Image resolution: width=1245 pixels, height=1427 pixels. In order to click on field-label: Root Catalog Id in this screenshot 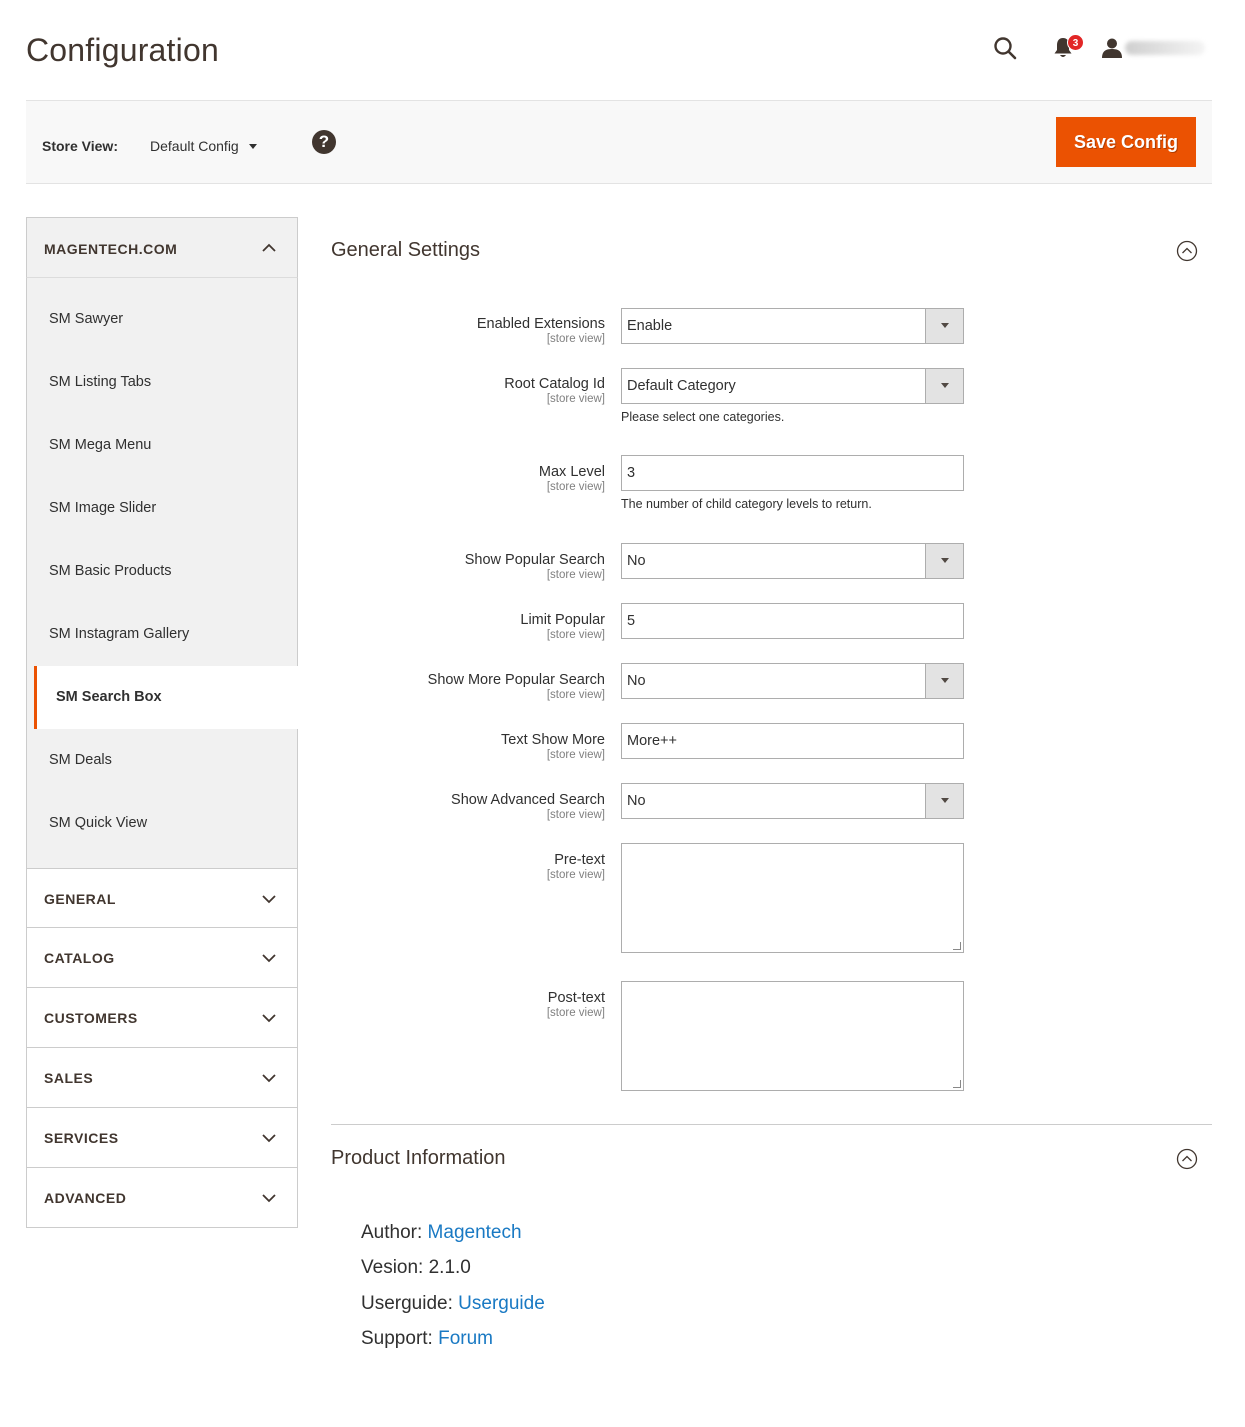, I will do `click(554, 384)`.